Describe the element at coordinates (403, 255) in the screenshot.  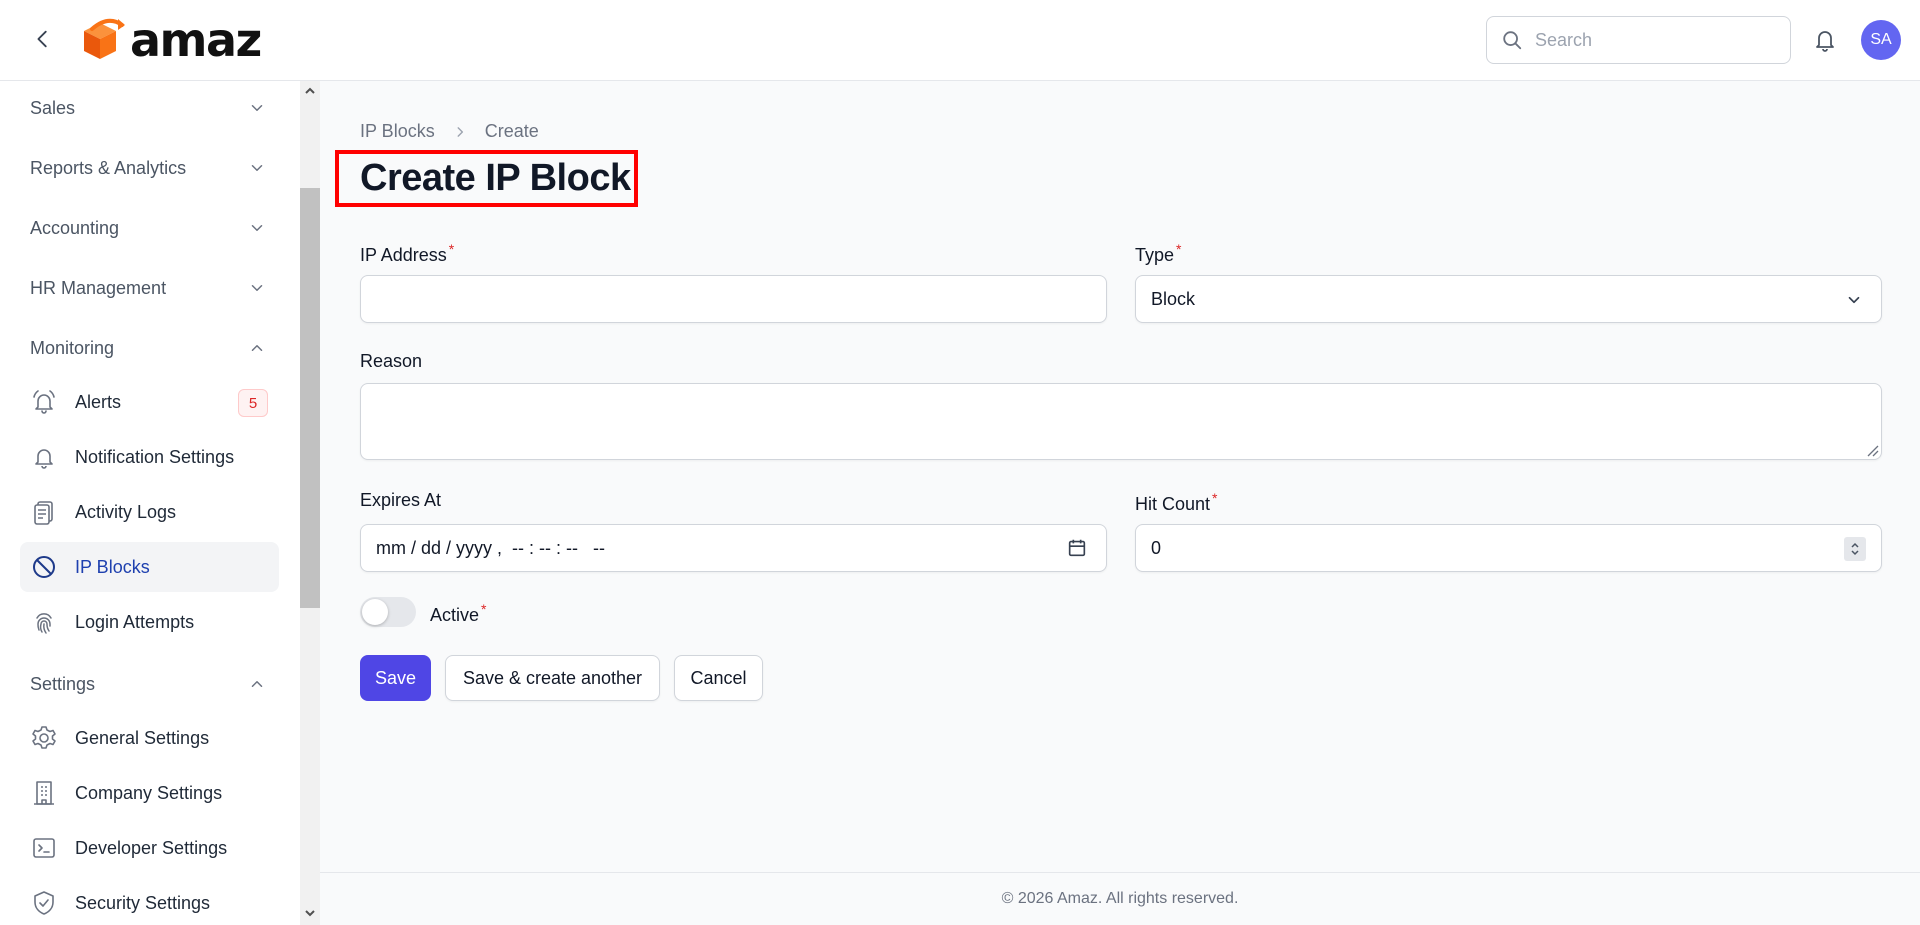
I see `ip-address-label-text: IP Address` at that location.